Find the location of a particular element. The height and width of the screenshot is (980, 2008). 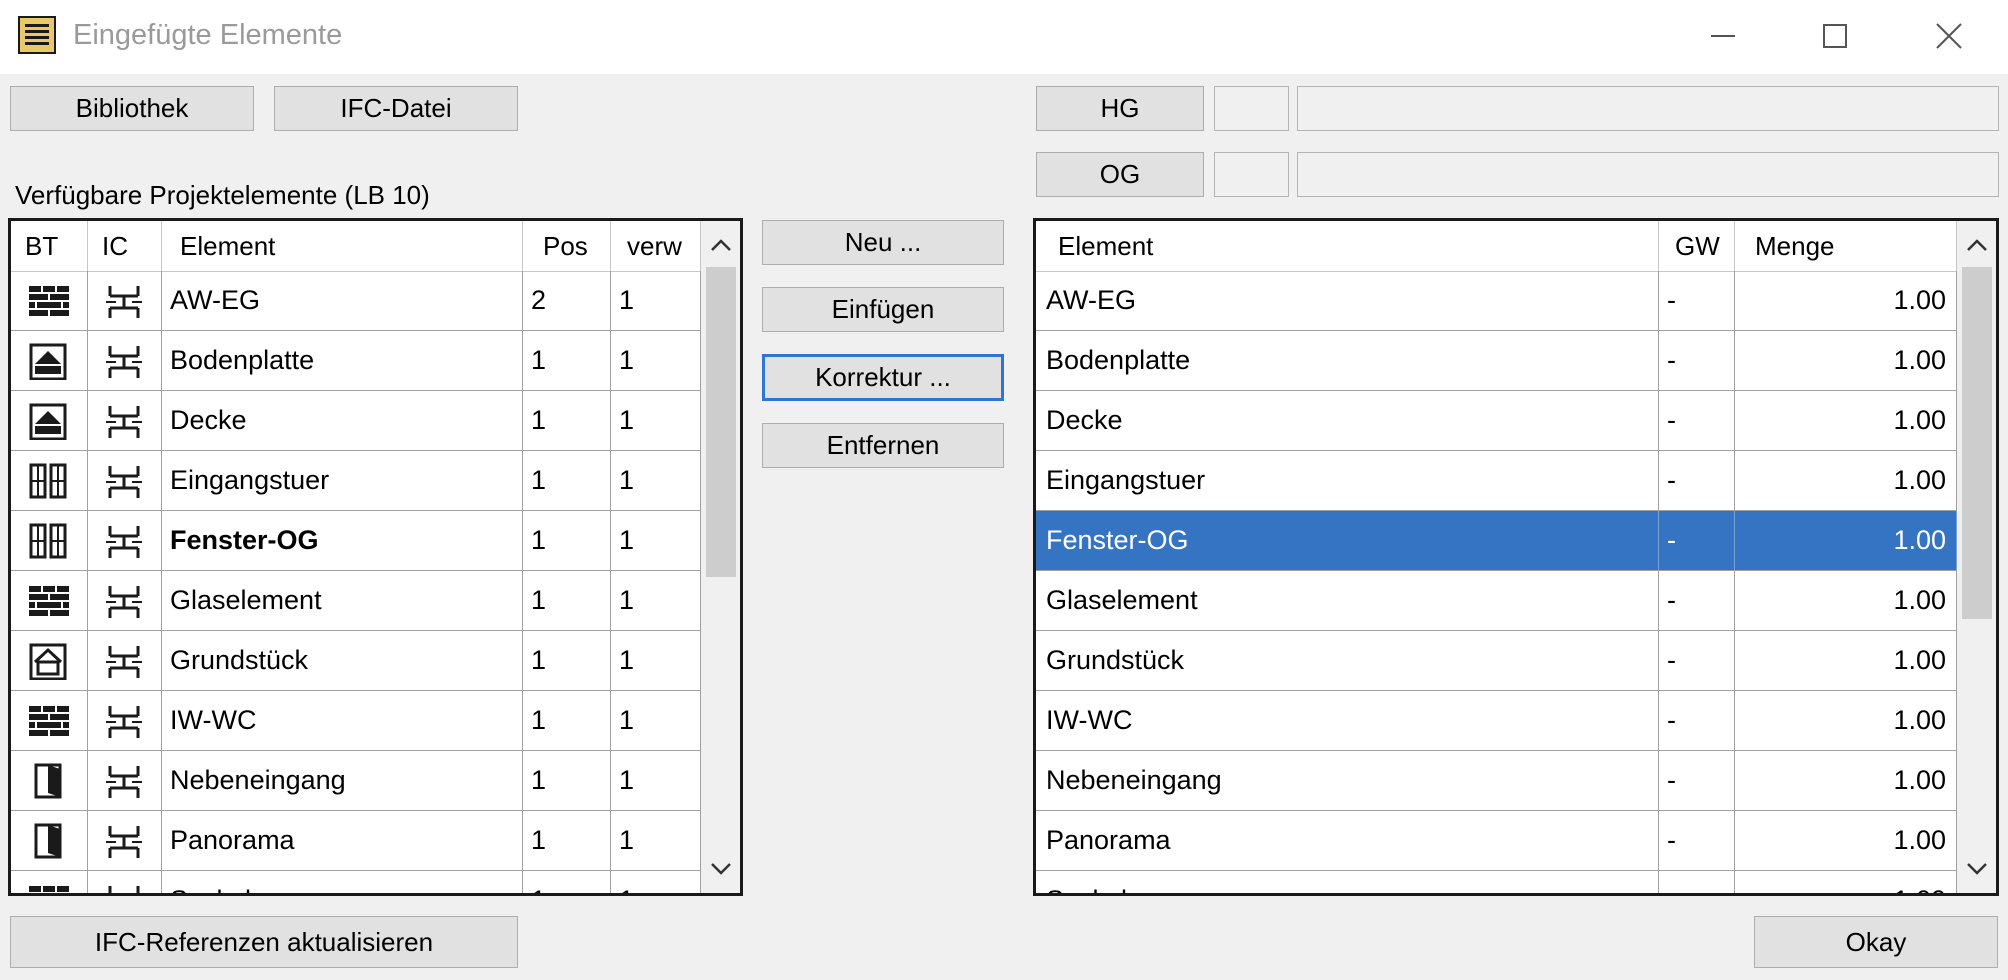

column-header-bt: BT is located at coordinates (49, 246).